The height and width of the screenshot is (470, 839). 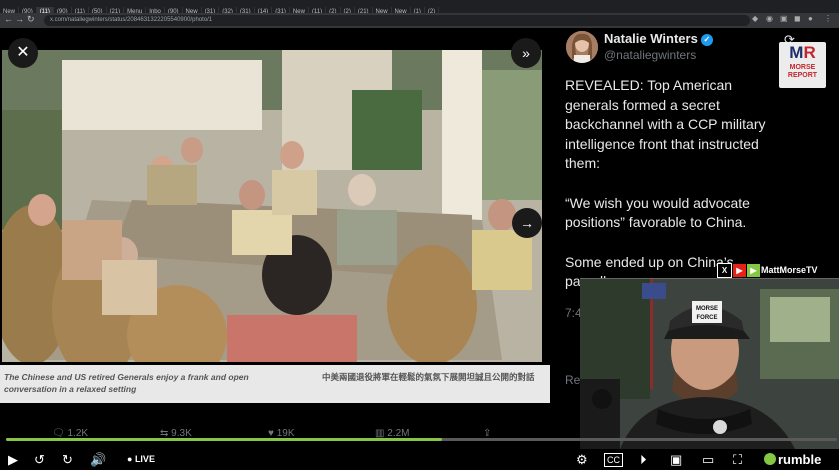 What do you see at coordinates (739, 270) in the screenshot?
I see `youtube-icon: ▶` at bounding box center [739, 270].